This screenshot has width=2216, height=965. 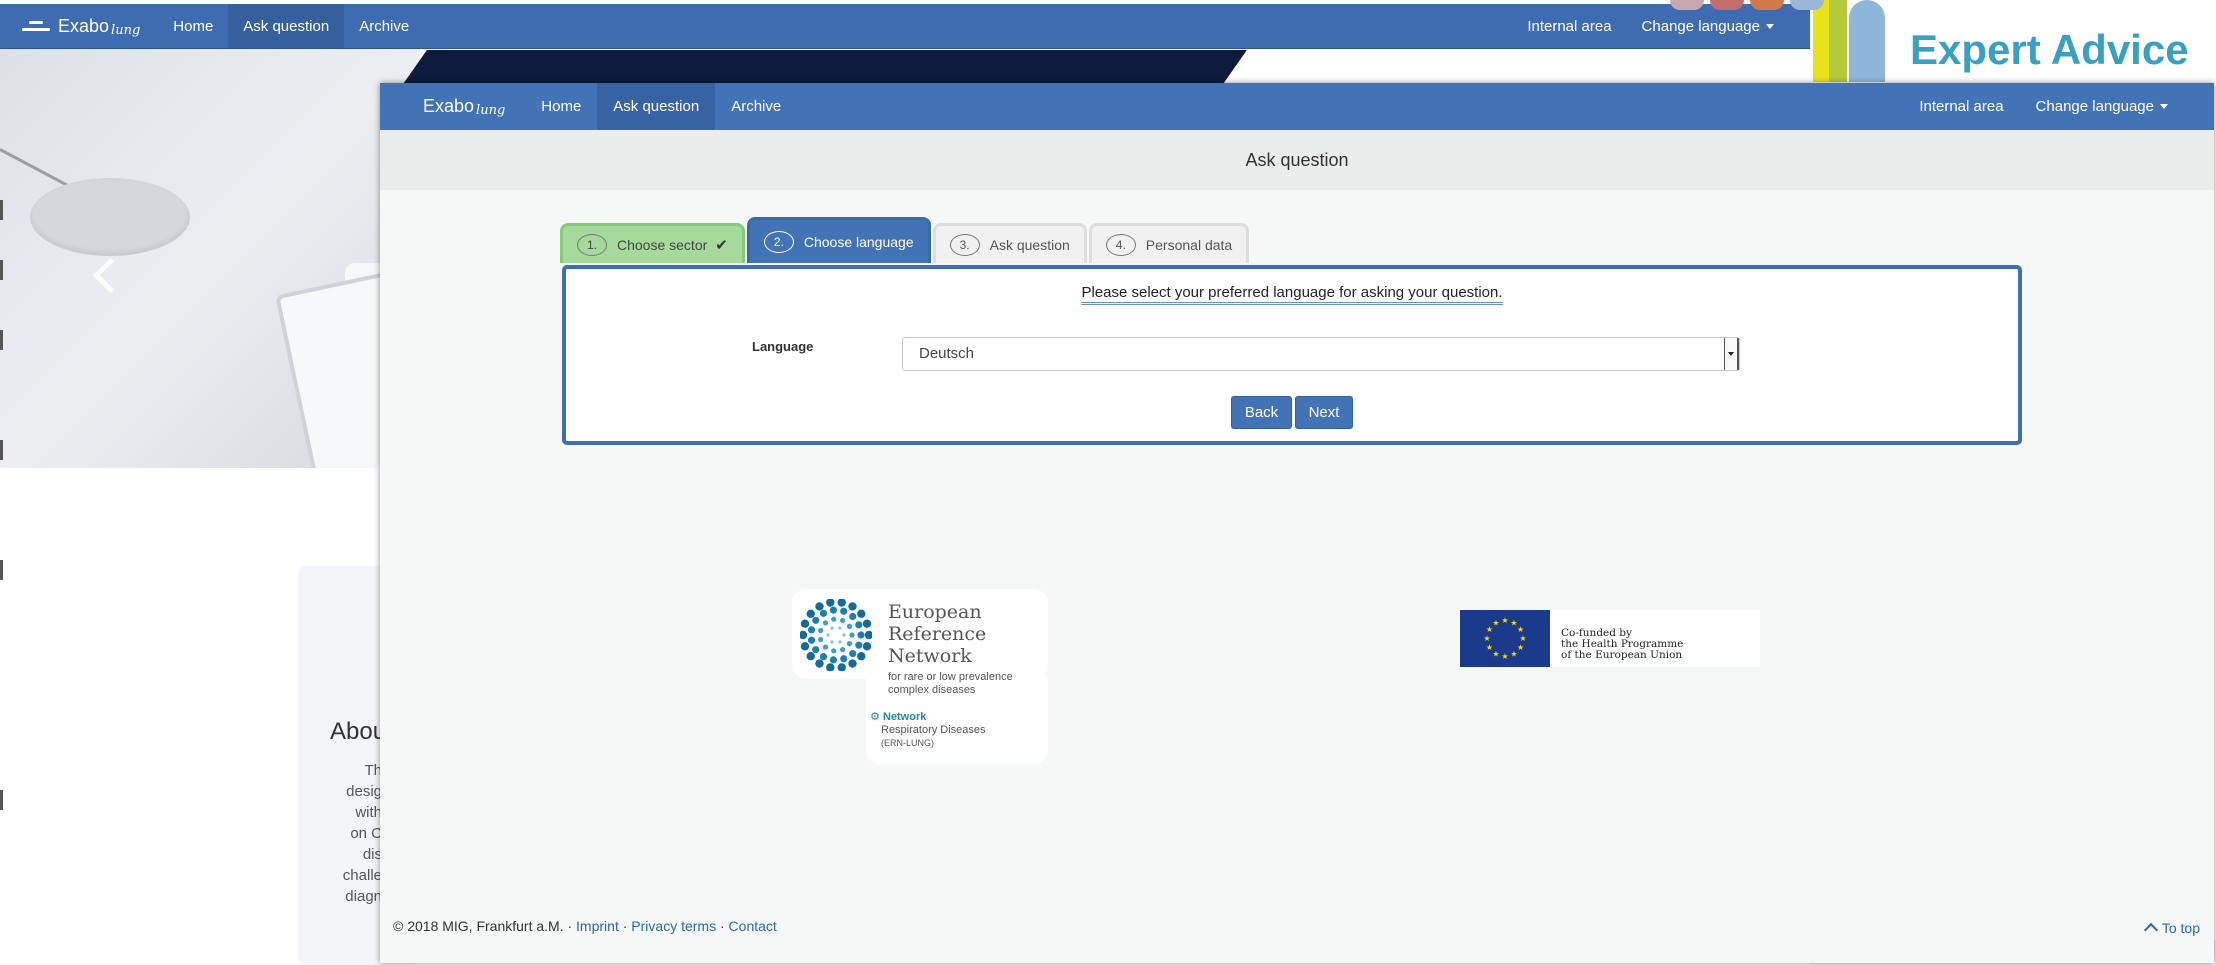 I want to click on about-line: challe, so click(x=362, y=875).